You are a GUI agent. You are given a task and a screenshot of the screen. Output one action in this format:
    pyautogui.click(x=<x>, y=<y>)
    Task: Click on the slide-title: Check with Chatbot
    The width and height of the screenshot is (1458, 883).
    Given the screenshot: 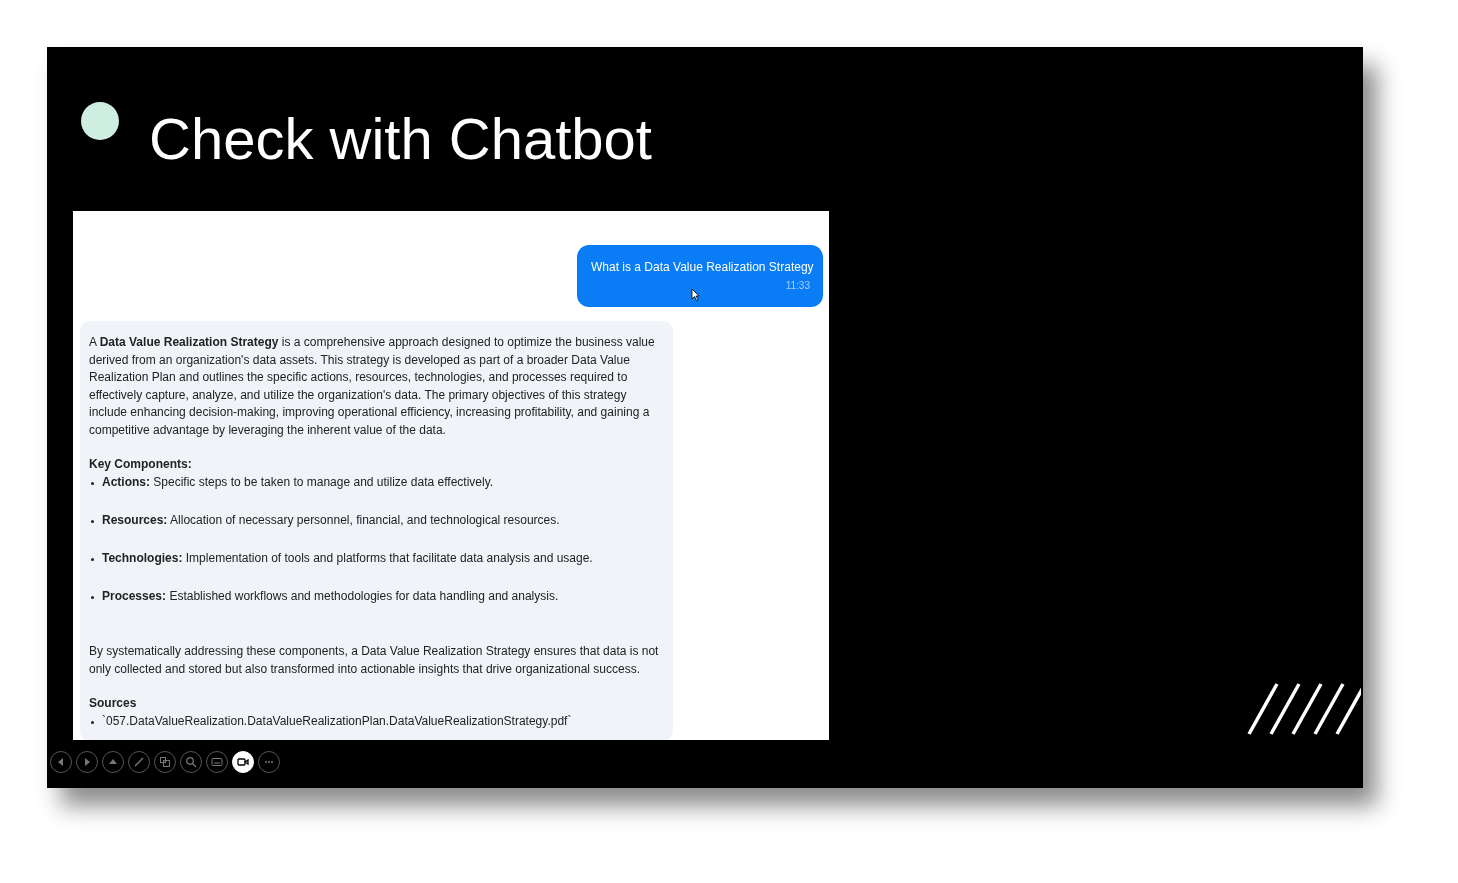 What is the action you would take?
    pyautogui.click(x=400, y=138)
    